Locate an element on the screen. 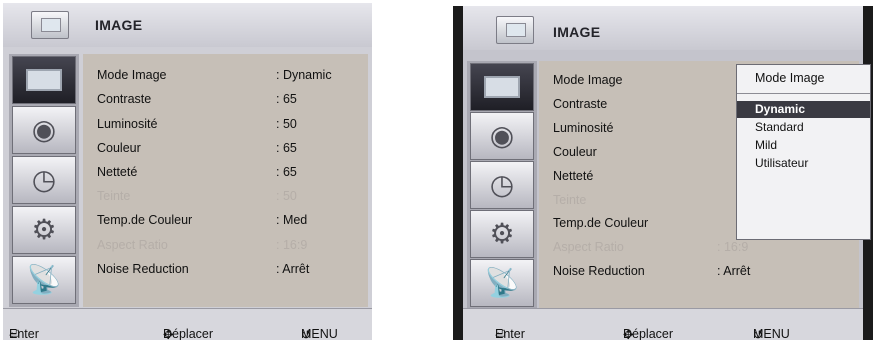  menu-row-teinte: Teinte is located at coordinates (569, 200).